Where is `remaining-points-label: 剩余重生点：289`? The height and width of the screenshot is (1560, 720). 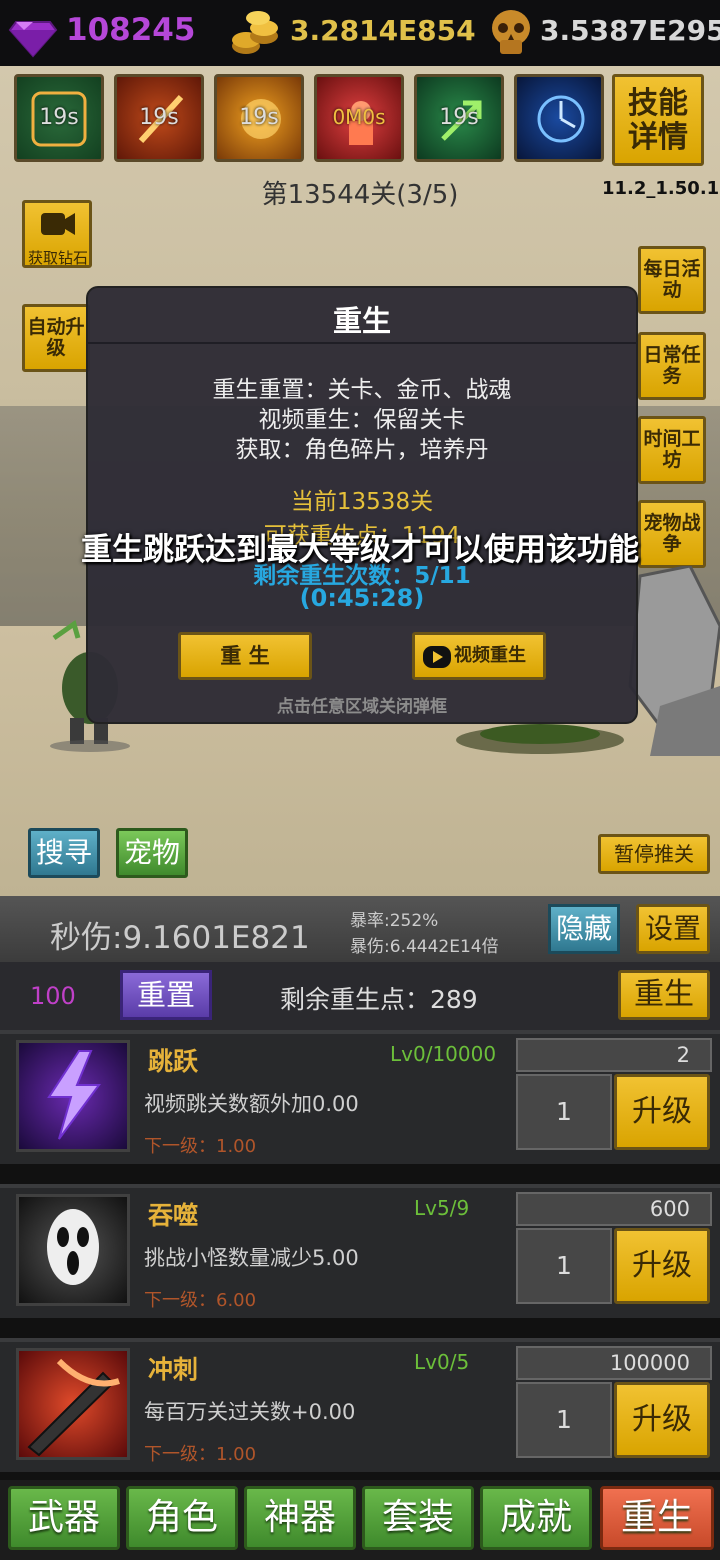
remaining-points-label: 剩余重生点：289 is located at coordinates (379, 999).